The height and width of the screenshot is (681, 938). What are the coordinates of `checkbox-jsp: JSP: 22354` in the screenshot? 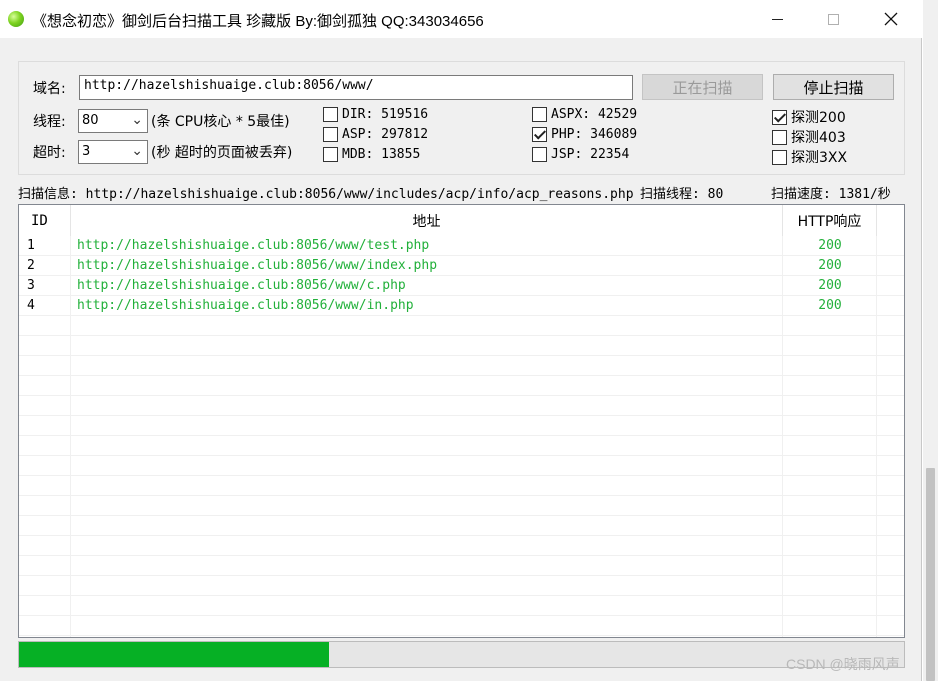 It's located at (580, 154).